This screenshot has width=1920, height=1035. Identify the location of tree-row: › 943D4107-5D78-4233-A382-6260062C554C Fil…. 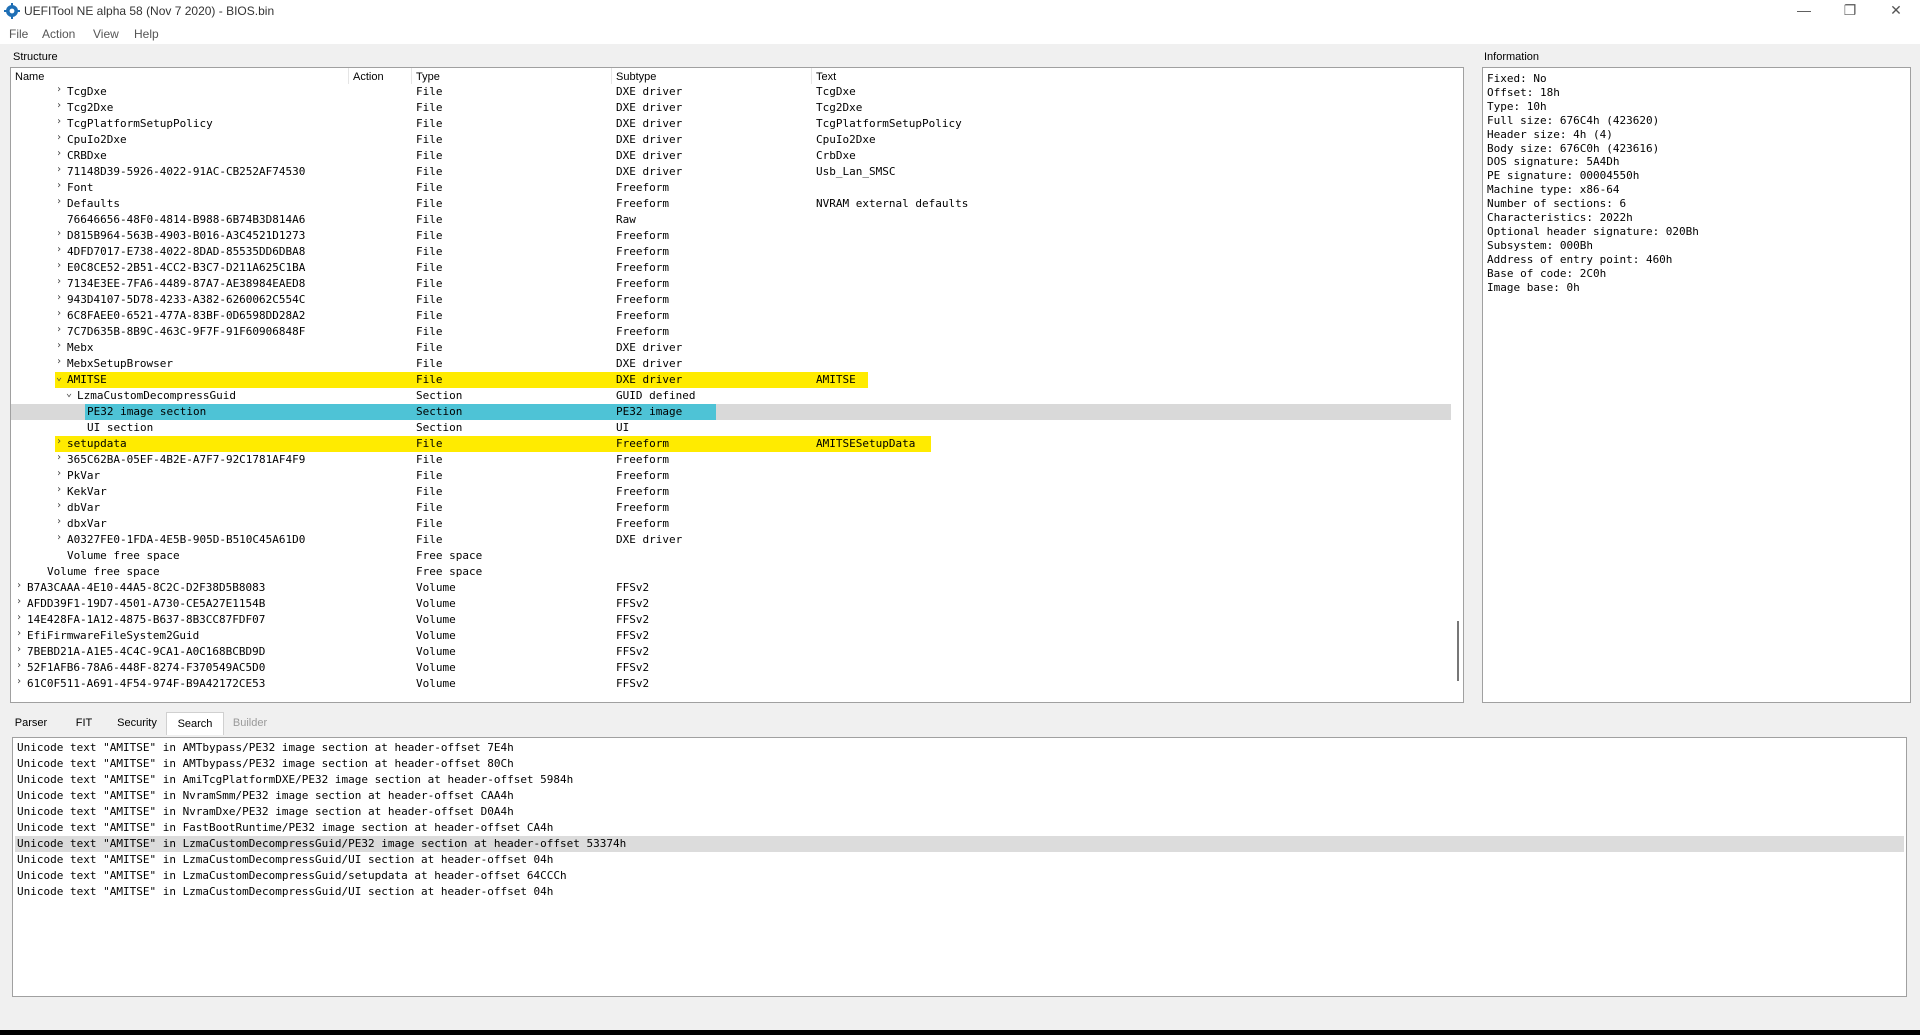
(731, 300).